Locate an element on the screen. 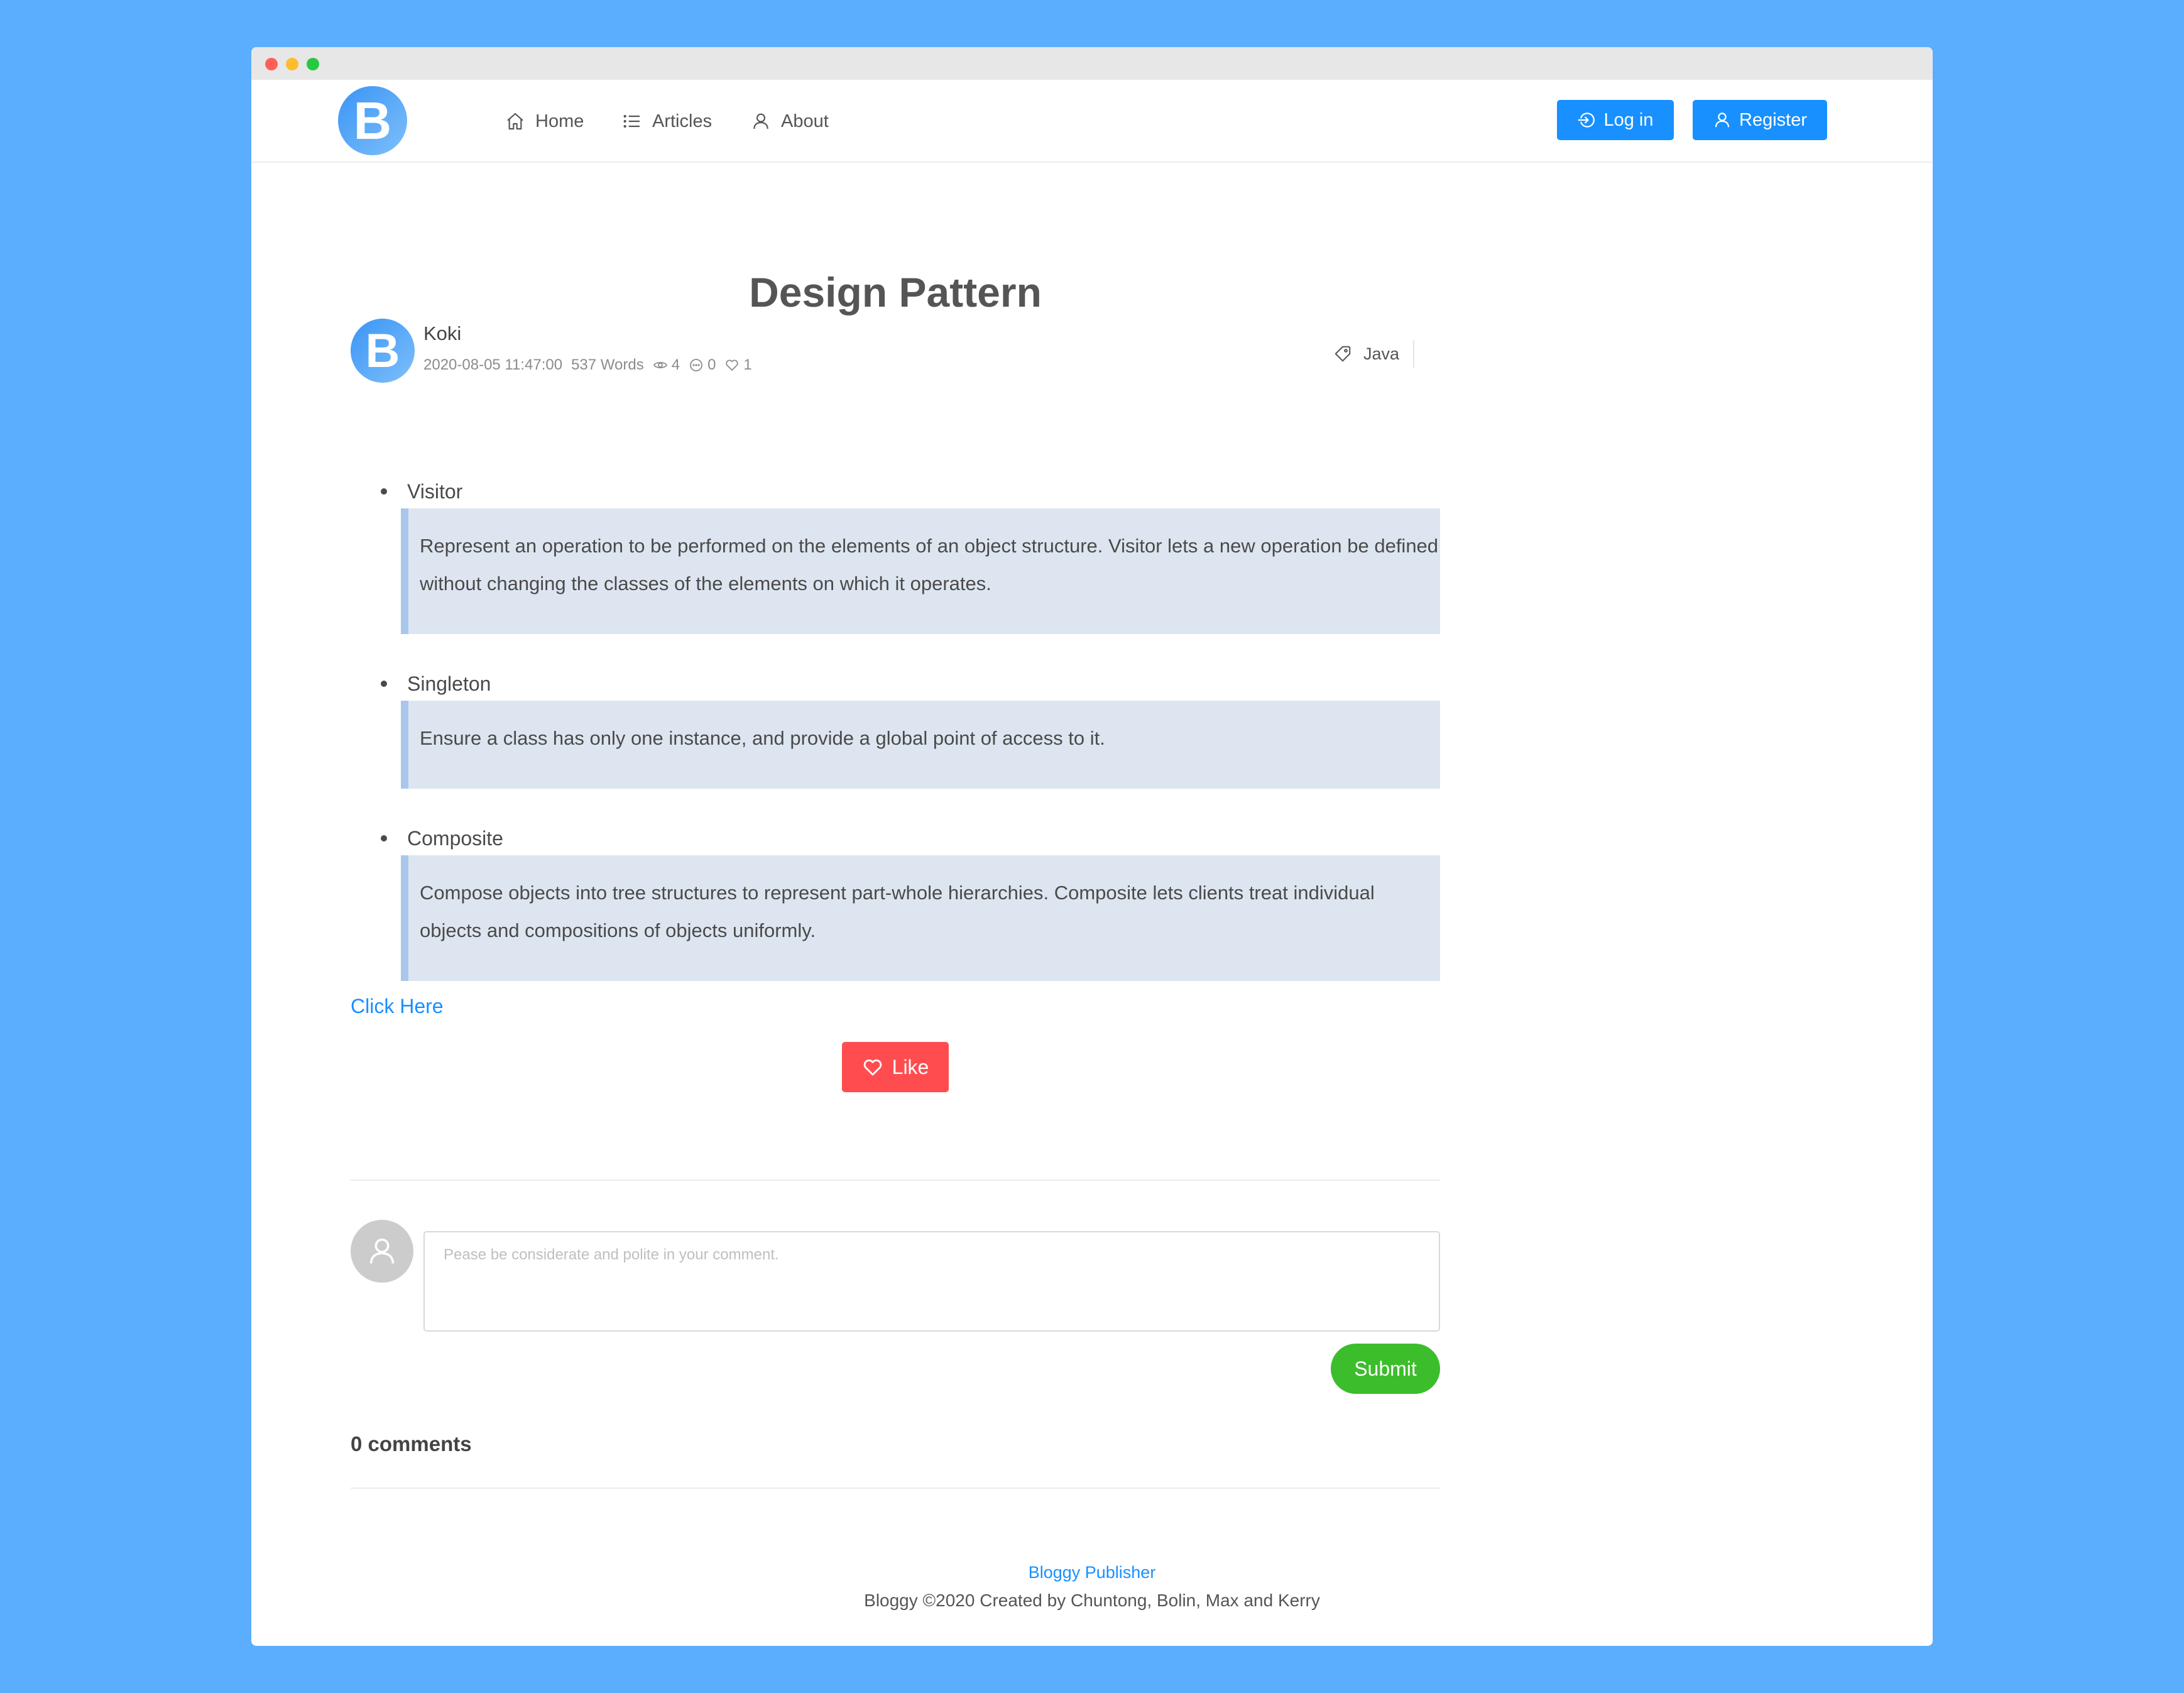 This screenshot has width=2184, height=1693. pattern-name: Visitor is located at coordinates (435, 491).